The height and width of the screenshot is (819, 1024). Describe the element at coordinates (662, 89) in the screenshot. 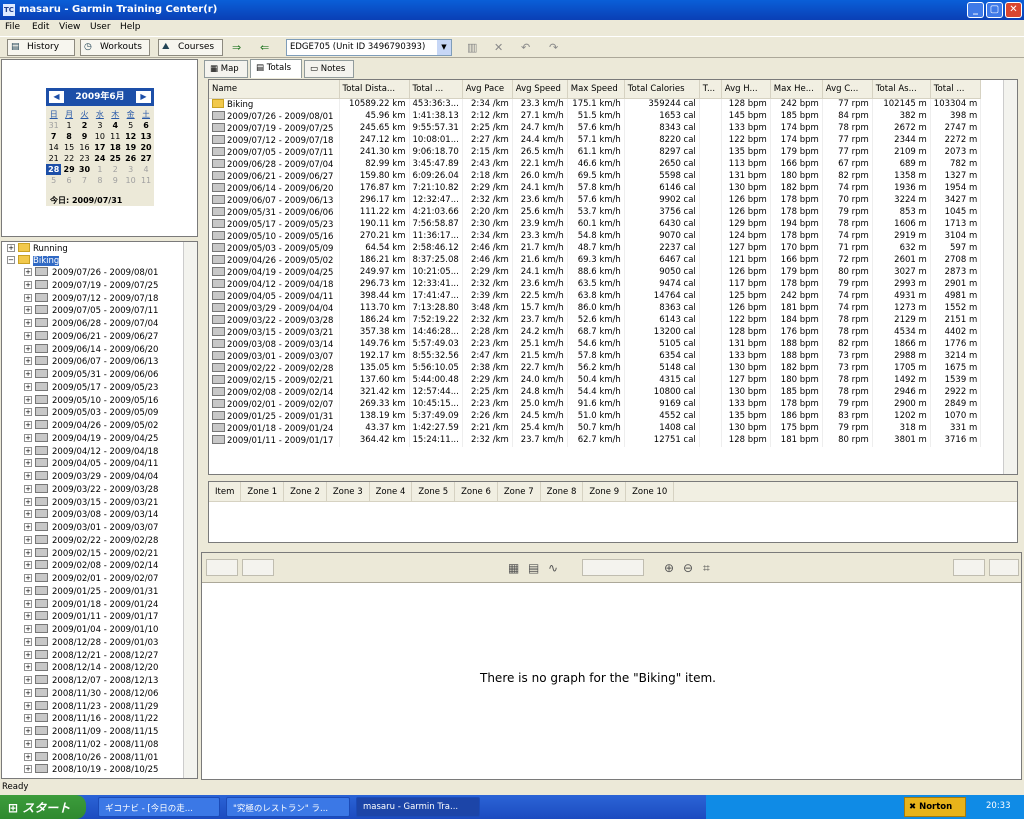

I see `column-header: Total Calories` at that location.